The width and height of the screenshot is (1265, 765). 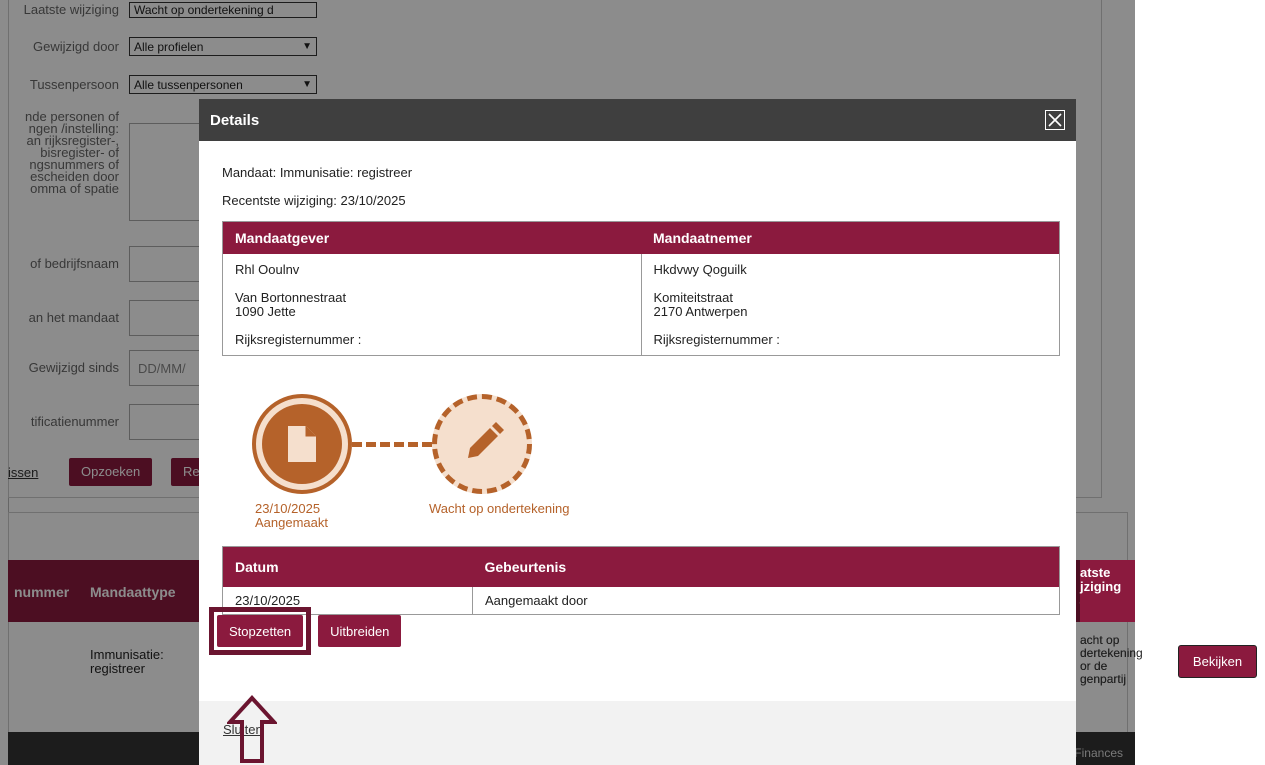 I want to click on modal-title: Details, so click(x=235, y=120).